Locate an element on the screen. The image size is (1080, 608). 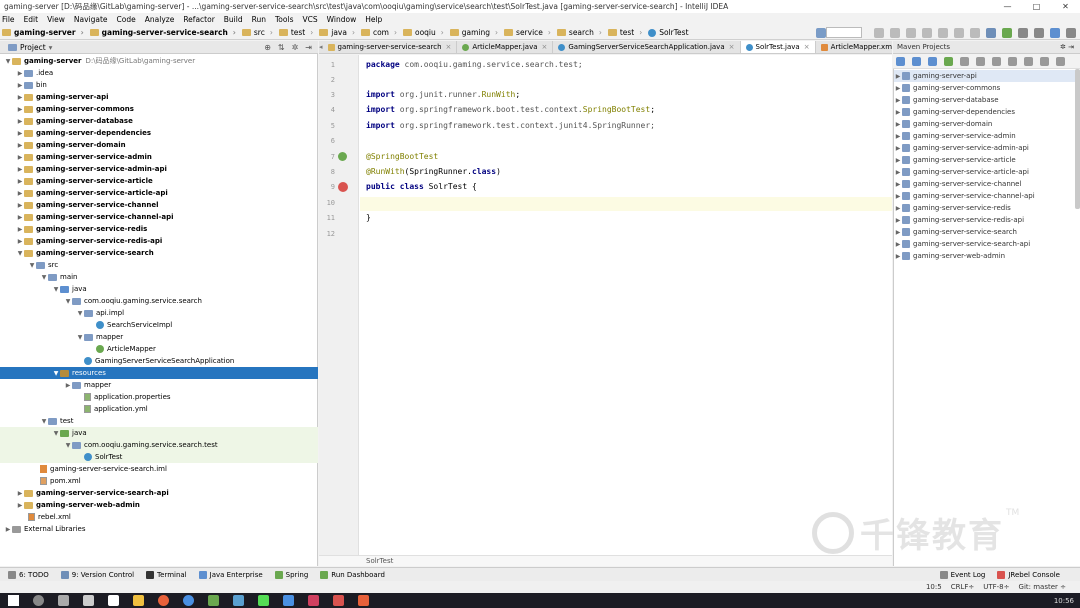
tree-row: ▶ gaming-server-service-search-api is located at coordinates (159, 493).